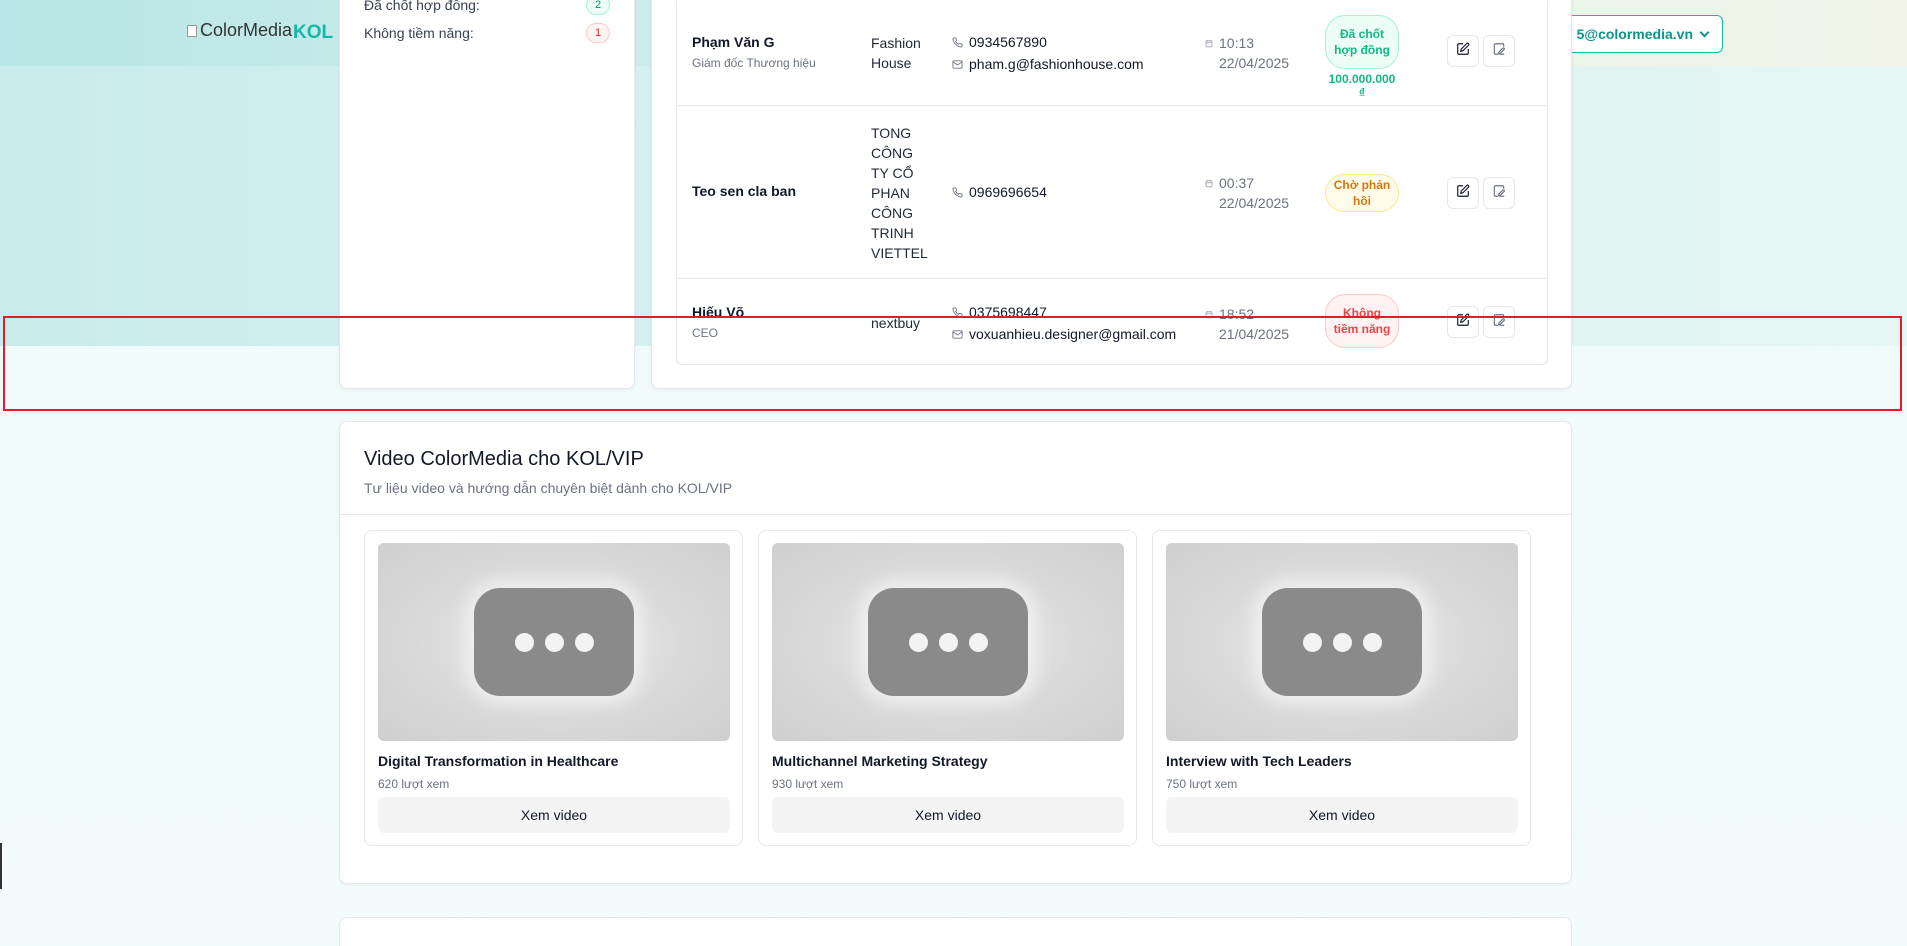 This screenshot has height=946, width=1907. I want to click on lead-name: Hiếu Võ, so click(718, 312).